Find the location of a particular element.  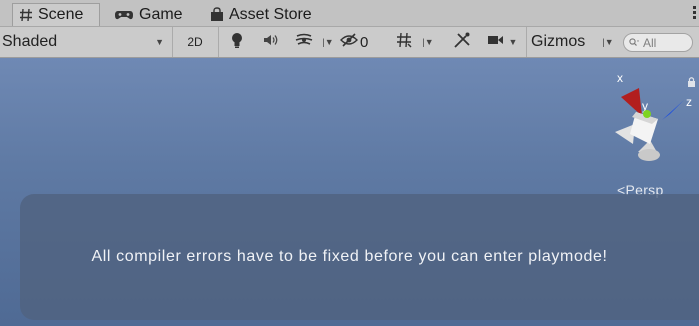

lock-icon is located at coordinates (691, 82).